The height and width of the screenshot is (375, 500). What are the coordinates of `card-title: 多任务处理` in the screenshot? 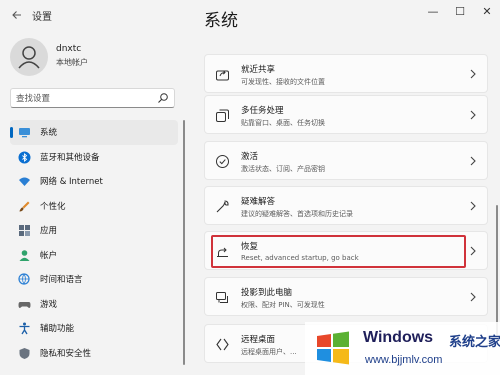 It's located at (262, 111).